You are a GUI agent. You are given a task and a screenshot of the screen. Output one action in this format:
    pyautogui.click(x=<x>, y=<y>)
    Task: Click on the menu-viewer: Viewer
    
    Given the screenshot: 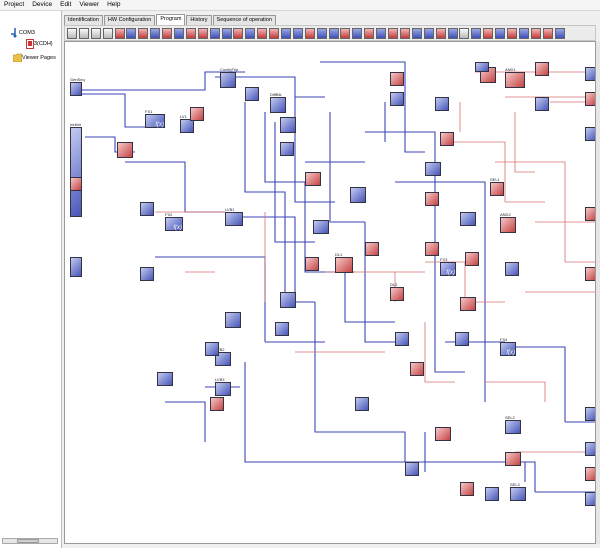 What is the action you would take?
    pyautogui.click(x=89, y=5)
    